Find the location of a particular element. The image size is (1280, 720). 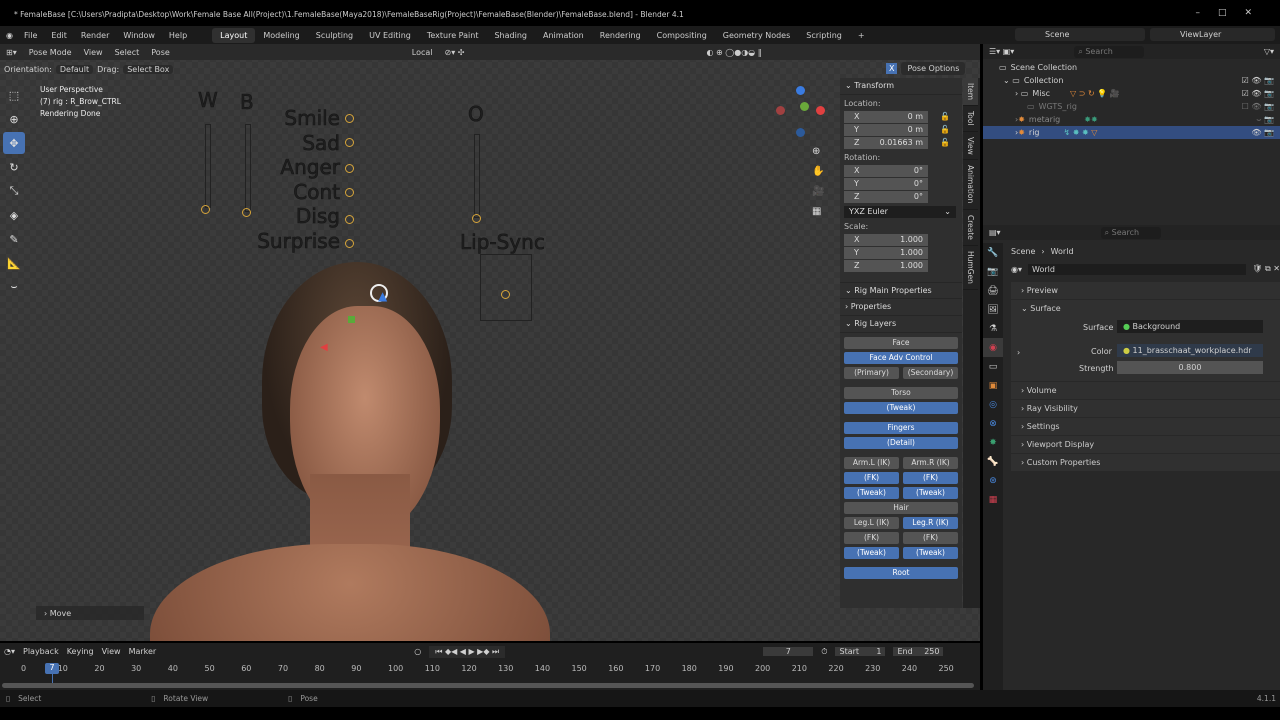

tab-texture-paint: Texture Paint is located at coordinates (453, 35).